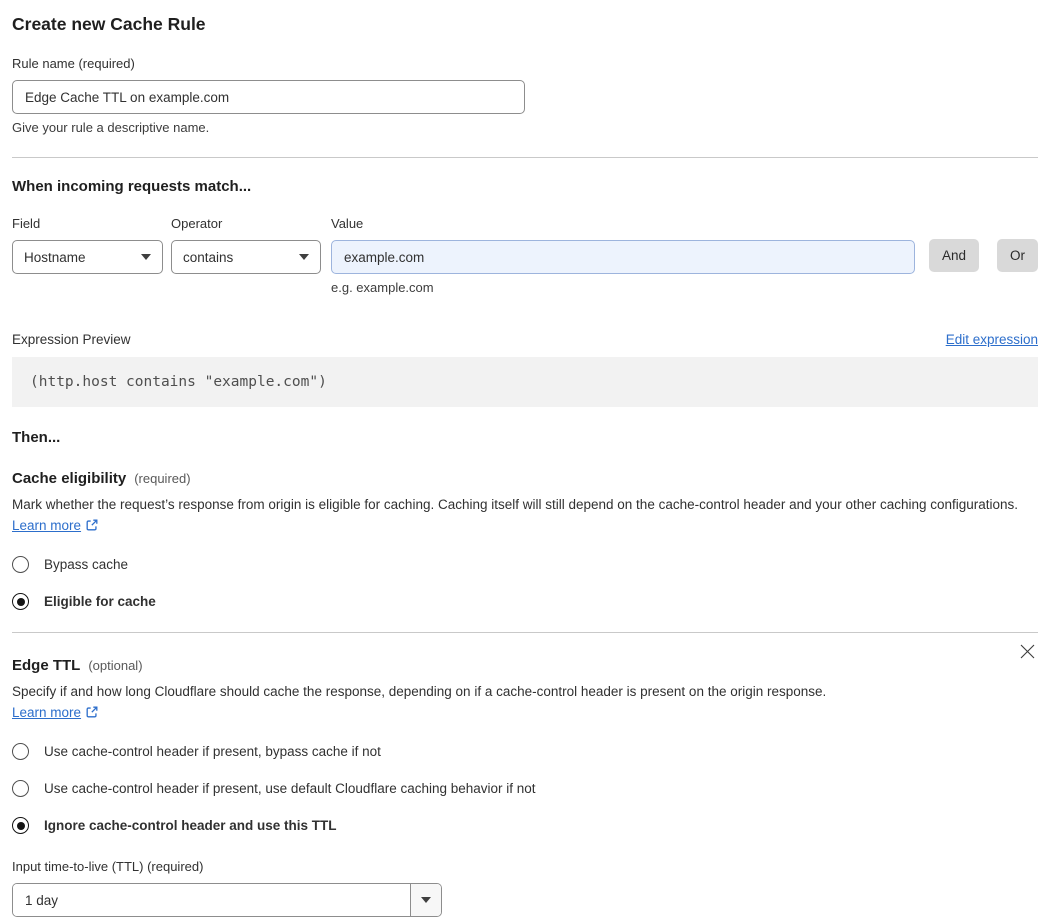 Image resolution: width=1058 pixels, height=917 pixels. Describe the element at coordinates (46, 665) in the screenshot. I see `edge-ttl-title: Edge TTL` at that location.